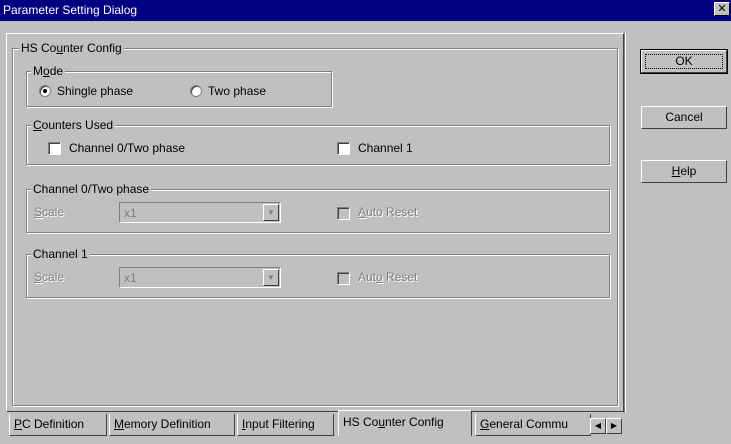 The image size is (731, 444). What do you see at coordinates (684, 117) in the screenshot?
I see `cancel-button: Cancel` at bounding box center [684, 117].